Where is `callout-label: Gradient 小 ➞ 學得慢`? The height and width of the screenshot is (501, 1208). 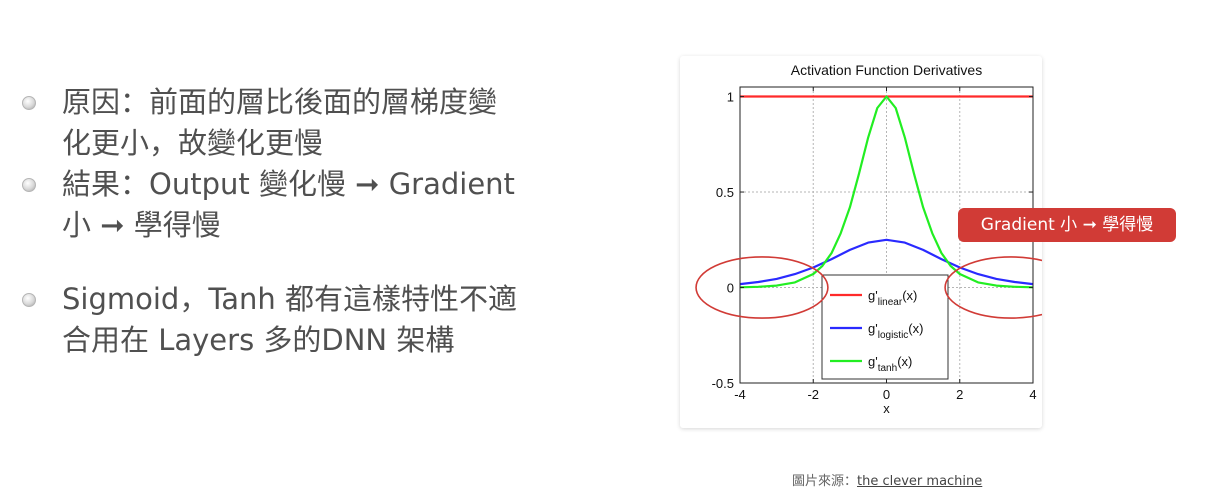
callout-label: Gradient 小 ➞ 學得慢 is located at coordinates (1067, 225).